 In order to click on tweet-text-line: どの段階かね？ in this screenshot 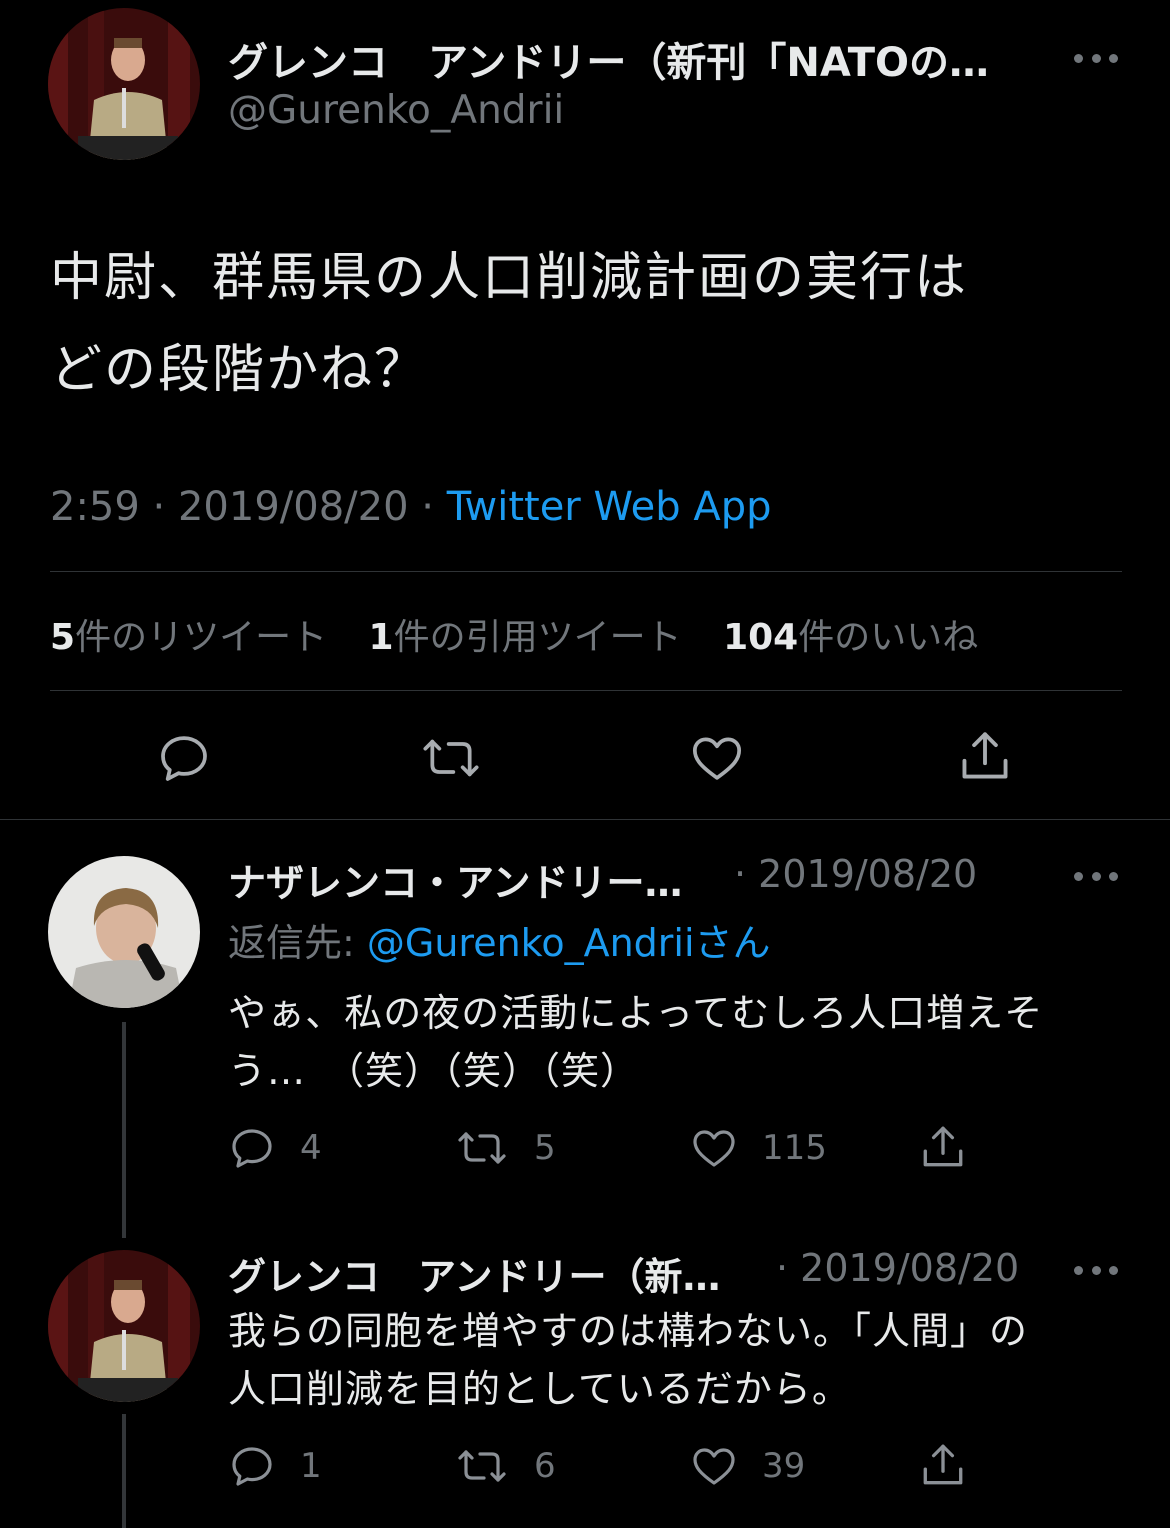, I will do `click(239, 370)`.